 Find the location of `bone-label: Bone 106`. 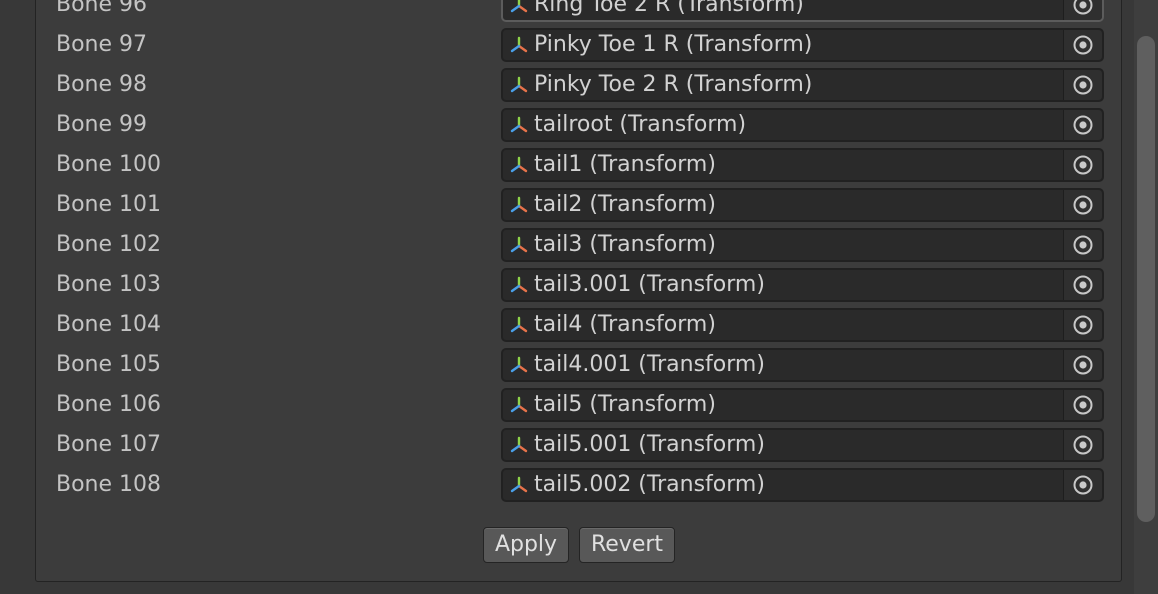

bone-label: Bone 106 is located at coordinates (109, 404).